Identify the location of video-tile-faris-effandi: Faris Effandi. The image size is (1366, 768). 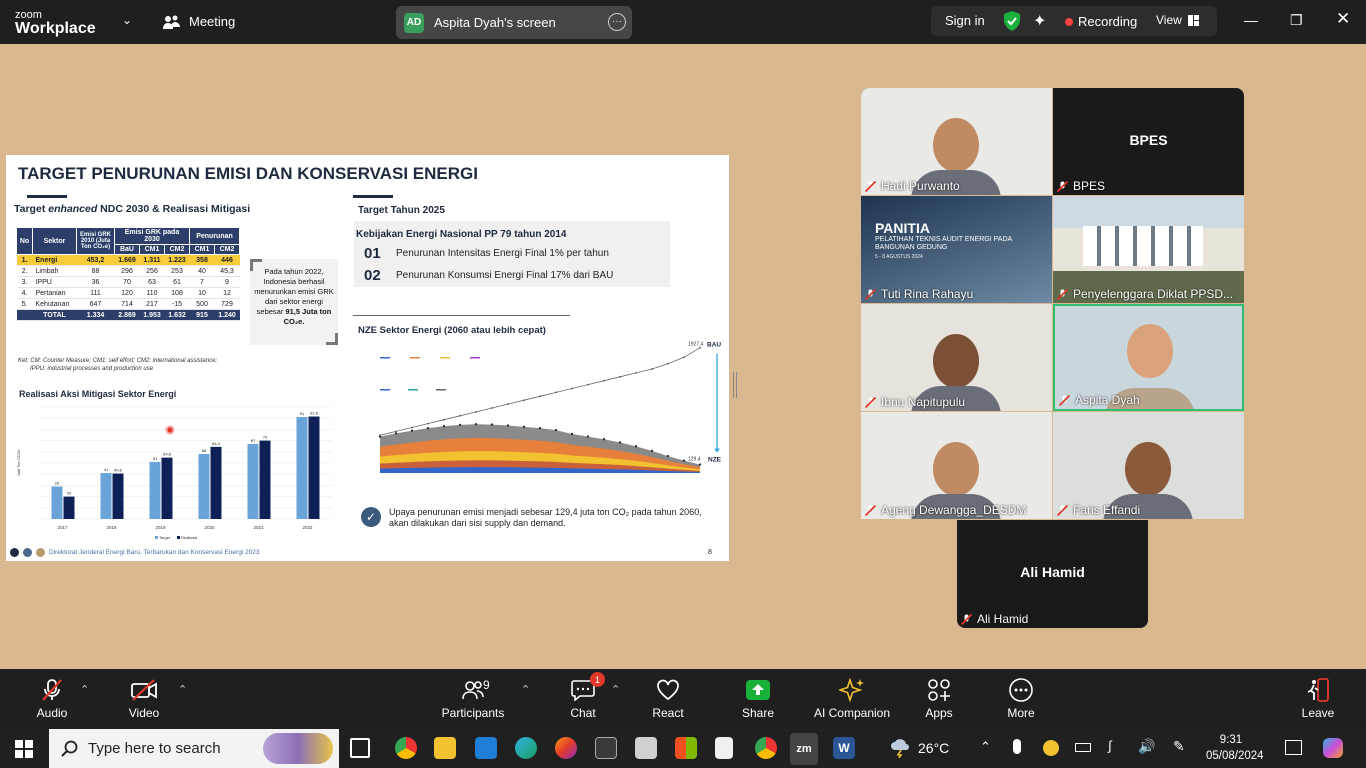
(1148, 465).